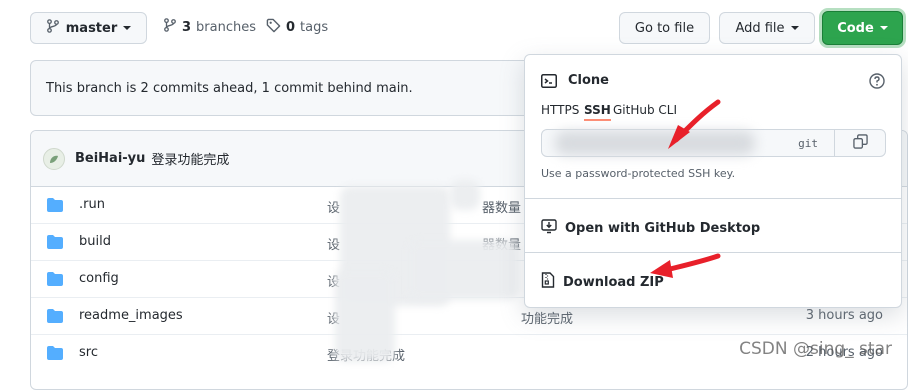  What do you see at coordinates (502, 208) in the screenshot?
I see `file-commit-message-tail: 器数量` at bounding box center [502, 208].